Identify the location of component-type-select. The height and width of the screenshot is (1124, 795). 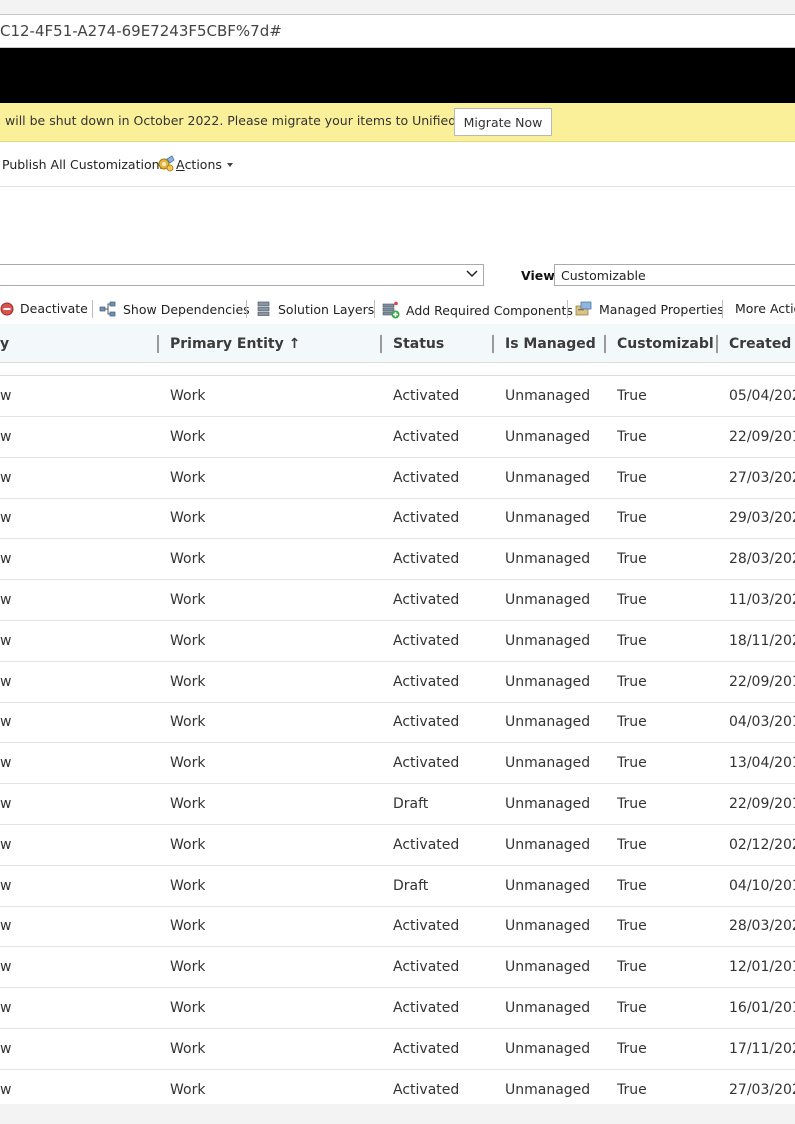
(242, 275).